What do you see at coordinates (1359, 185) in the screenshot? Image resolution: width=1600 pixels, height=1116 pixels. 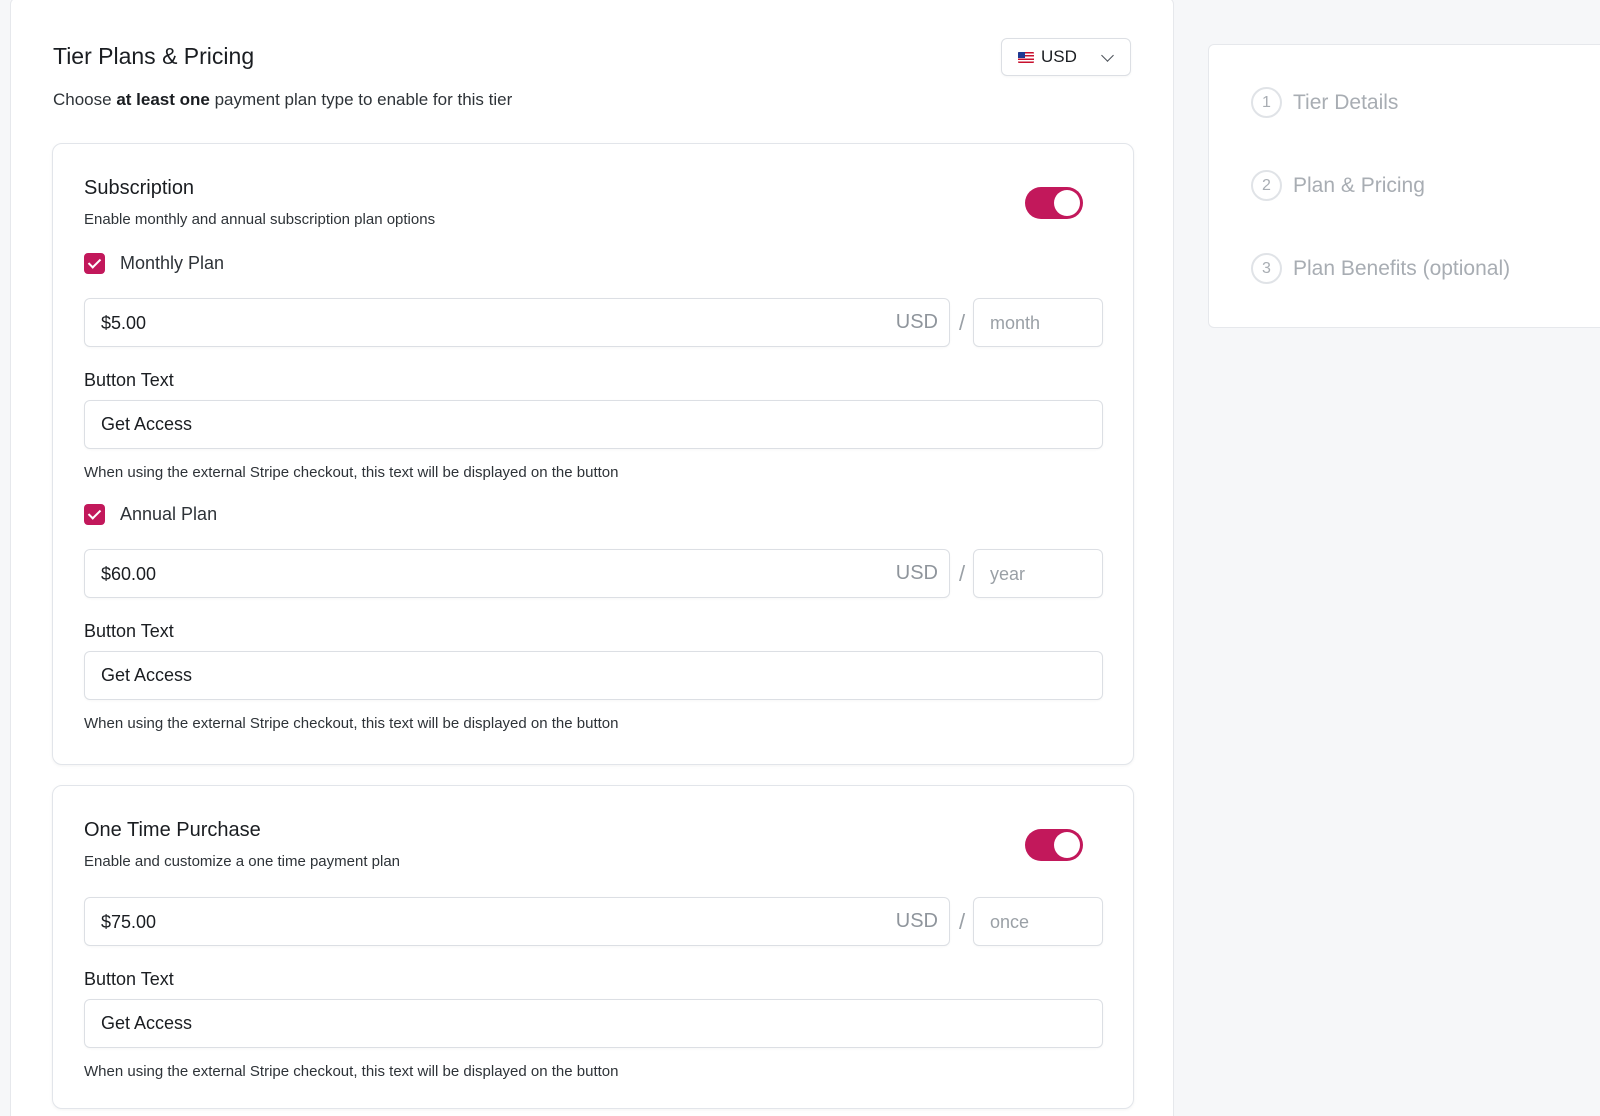 I see `step-label: Plan & Pricing` at bounding box center [1359, 185].